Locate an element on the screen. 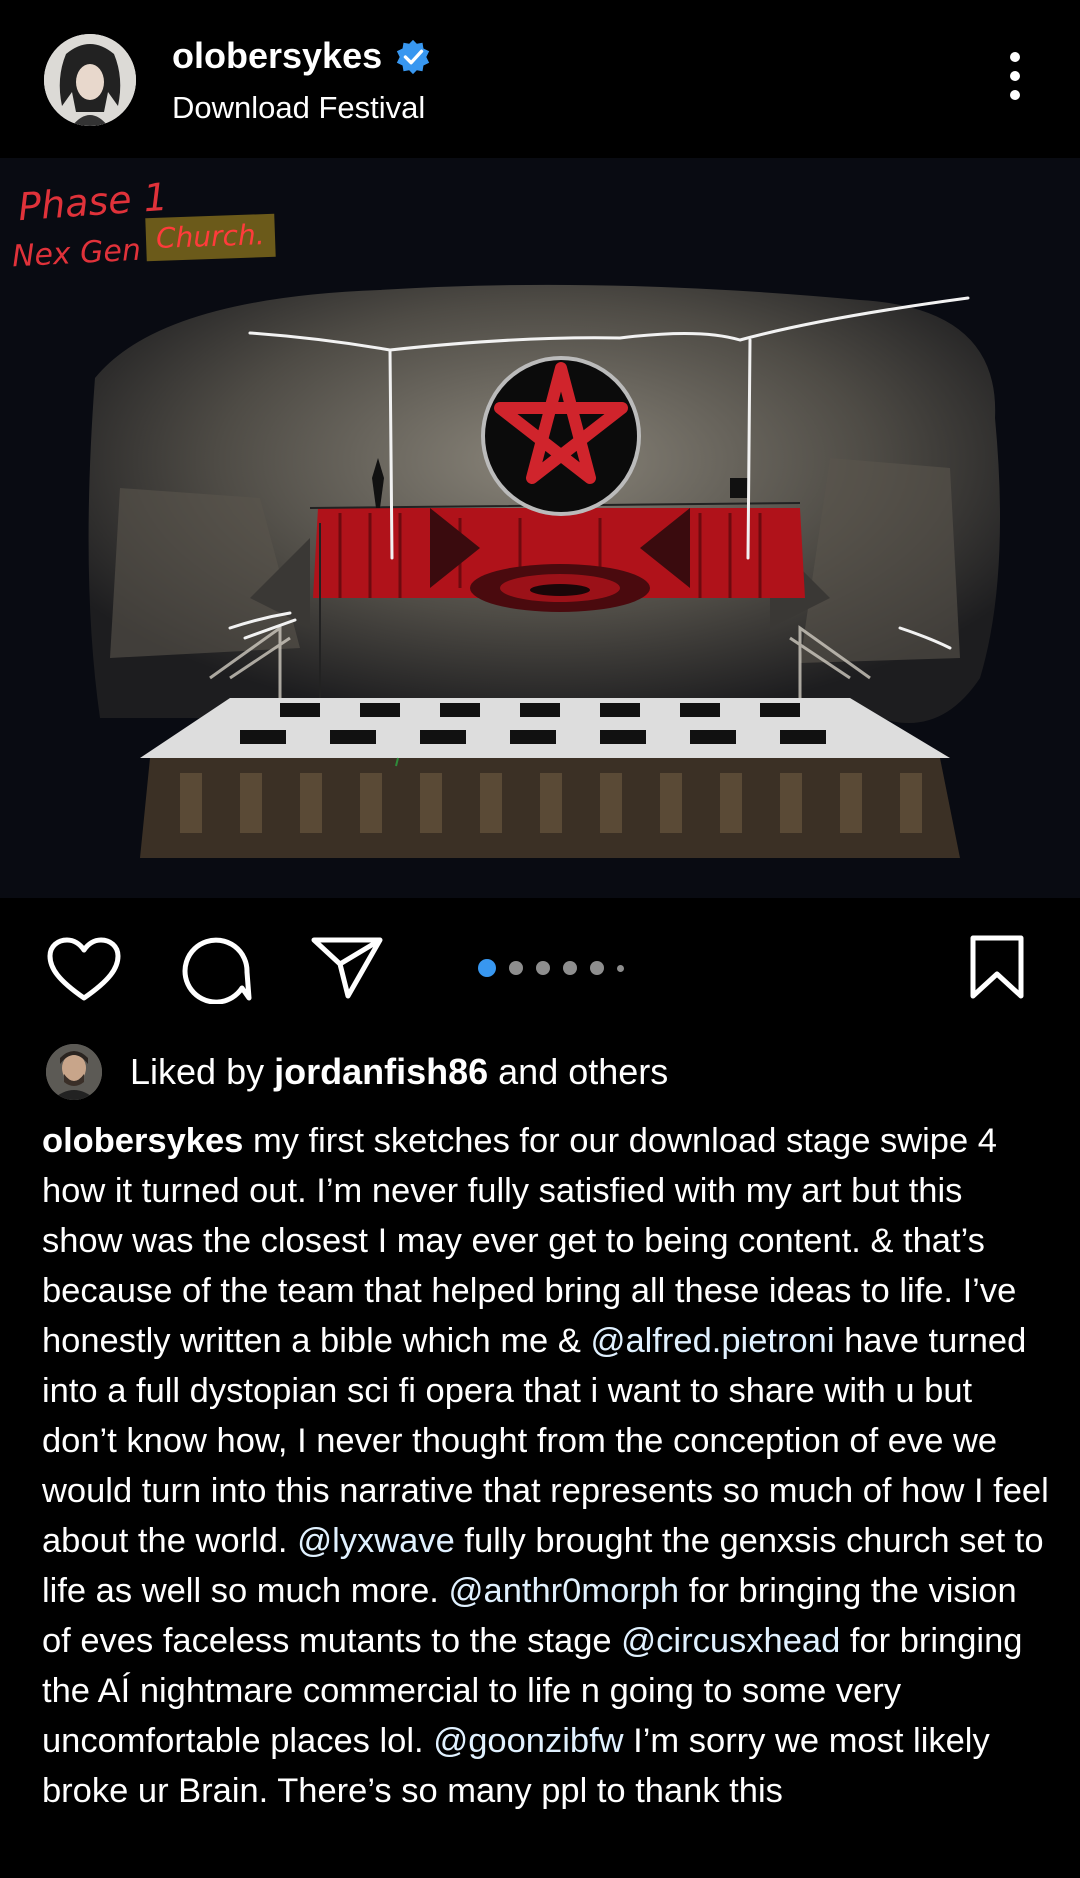 The width and height of the screenshot is (1080, 1878). author-username: olobersykes is located at coordinates (277, 56).